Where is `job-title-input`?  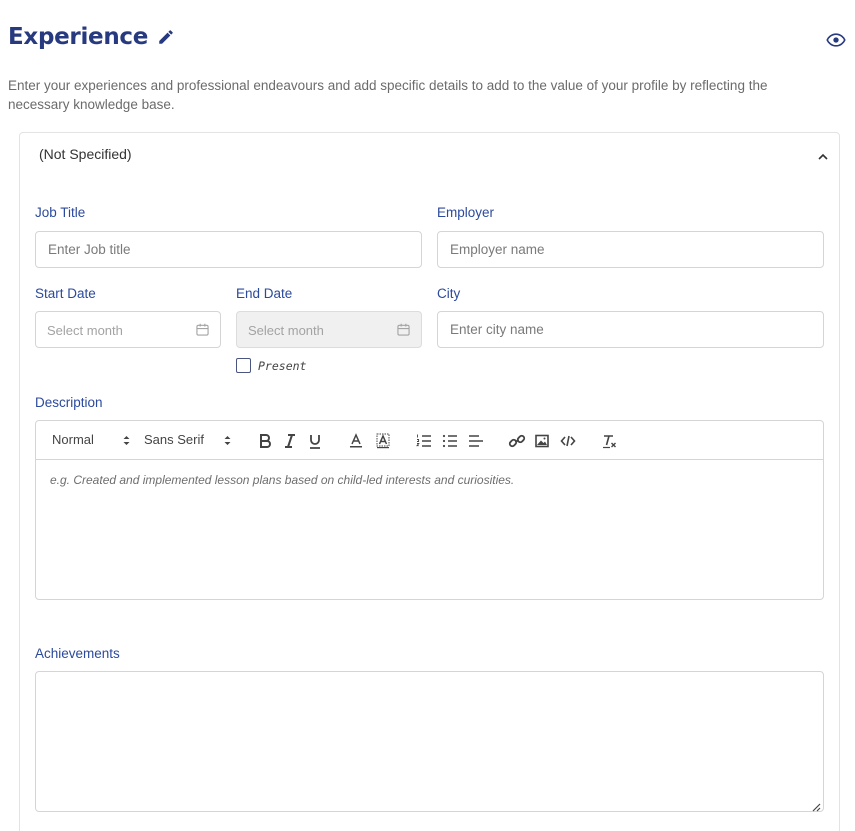 job-title-input is located at coordinates (228, 249).